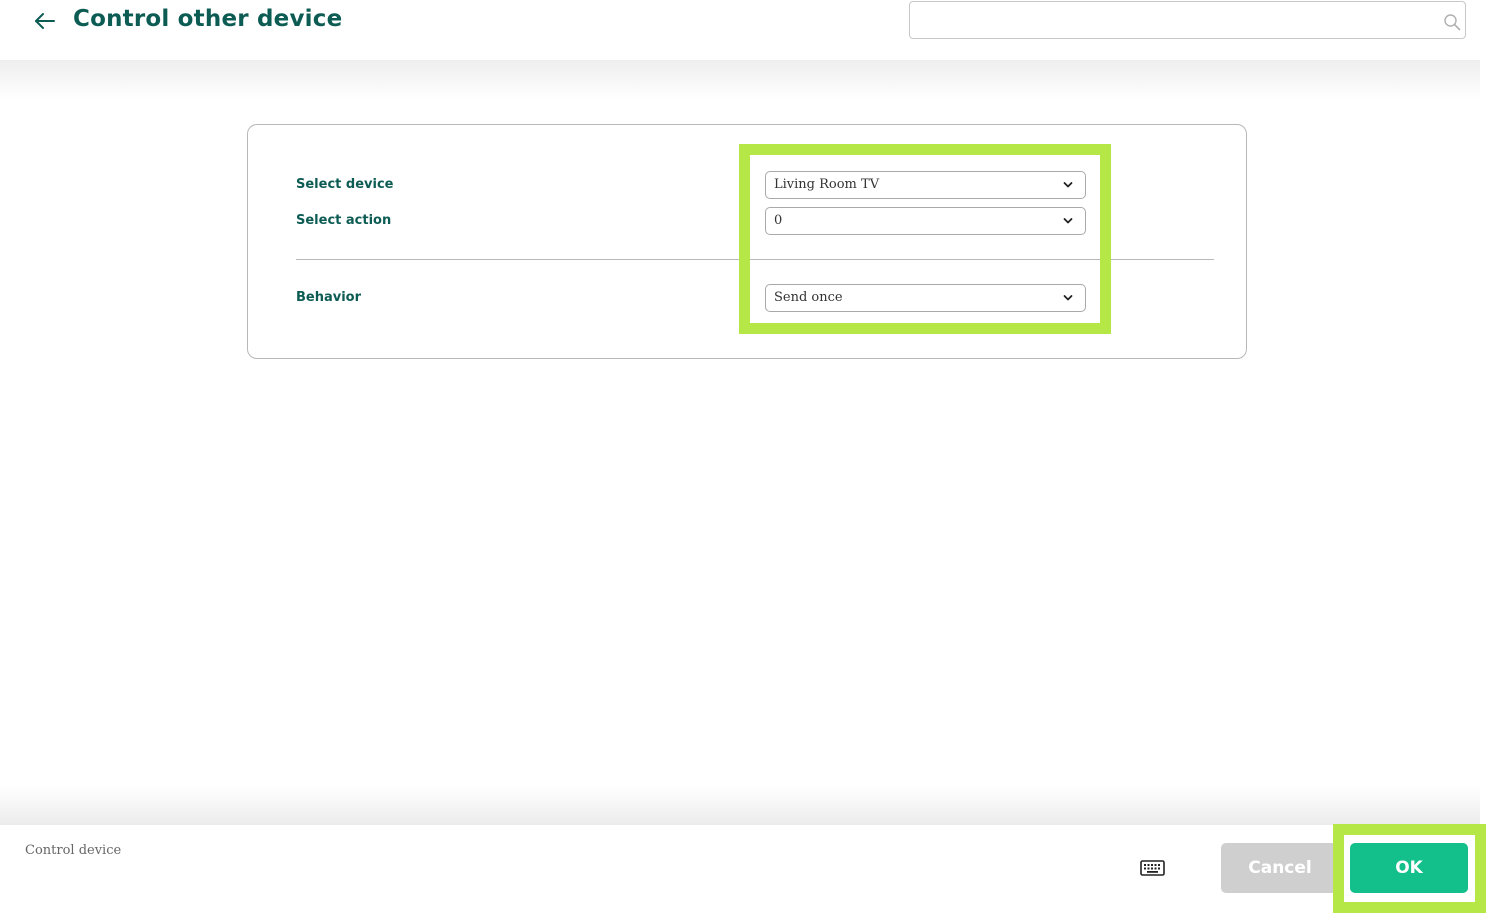  I want to click on cancel-button: Cancel, so click(1280, 868).